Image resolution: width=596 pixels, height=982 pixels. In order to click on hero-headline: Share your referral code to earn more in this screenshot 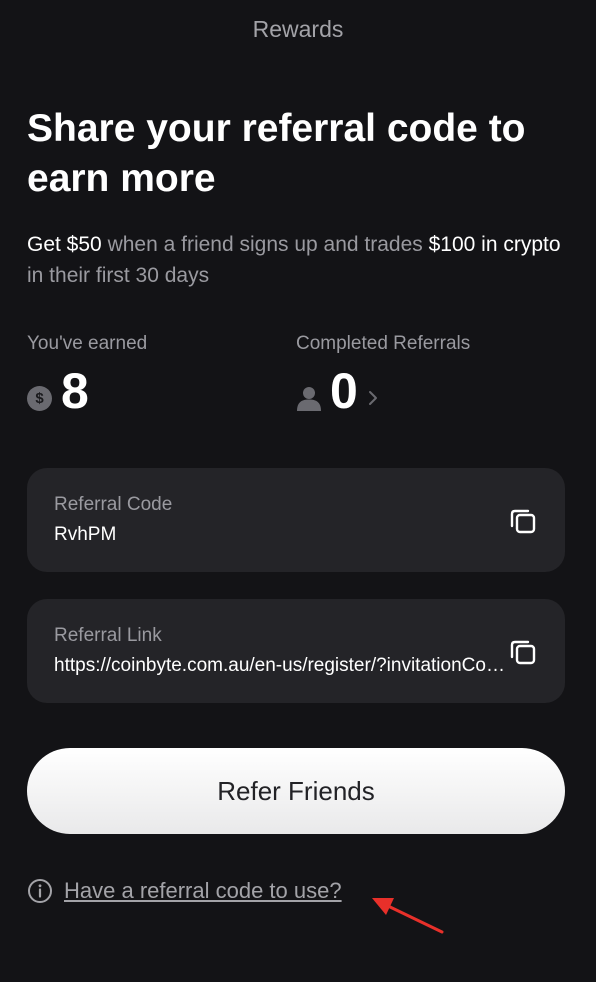, I will do `click(276, 153)`.